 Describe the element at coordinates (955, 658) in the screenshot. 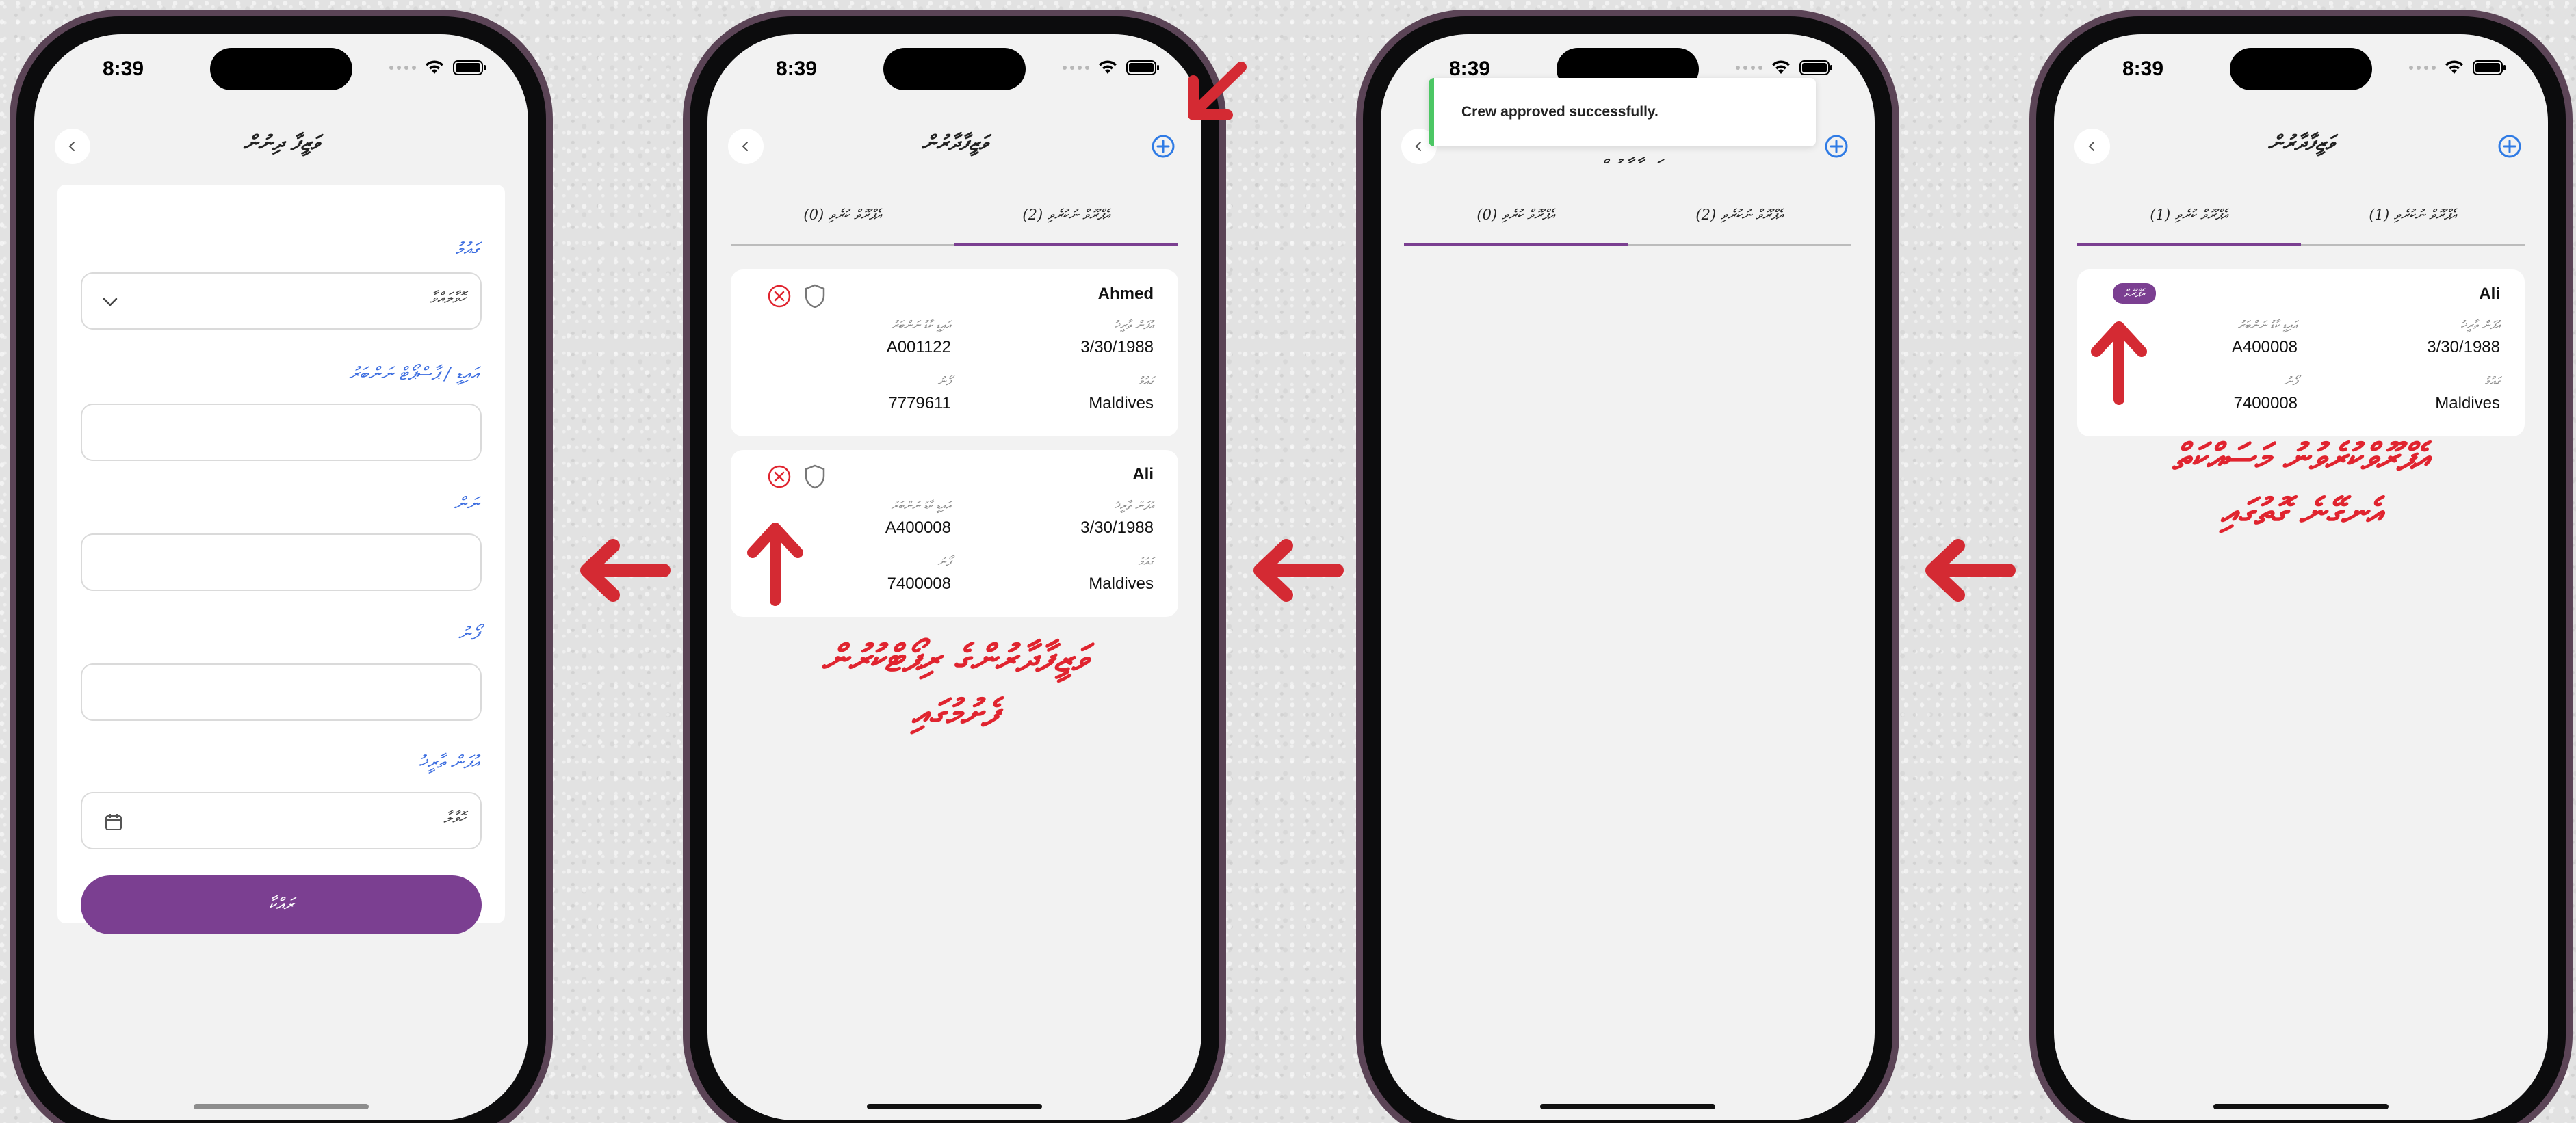

I see `annotation-text: ވަޒީފާދާރުންގެ ރިޕޯޓްކުރުން` at that location.